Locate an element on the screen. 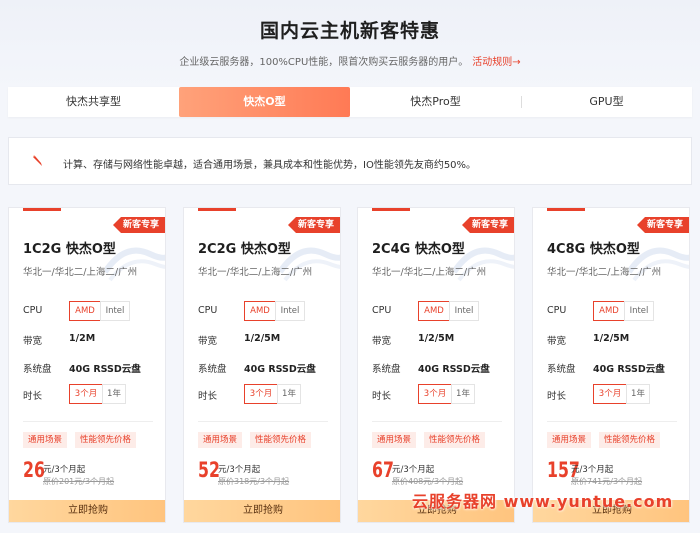  plan-name: 1C2G 快杰O型 is located at coordinates (69, 249).